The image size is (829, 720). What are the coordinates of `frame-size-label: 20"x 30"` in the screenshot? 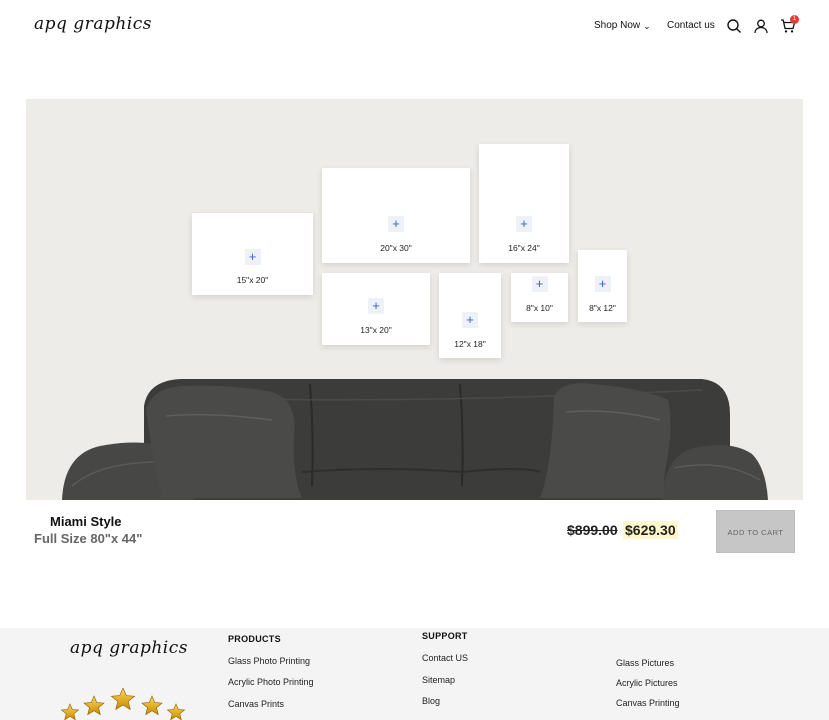 It's located at (396, 248).